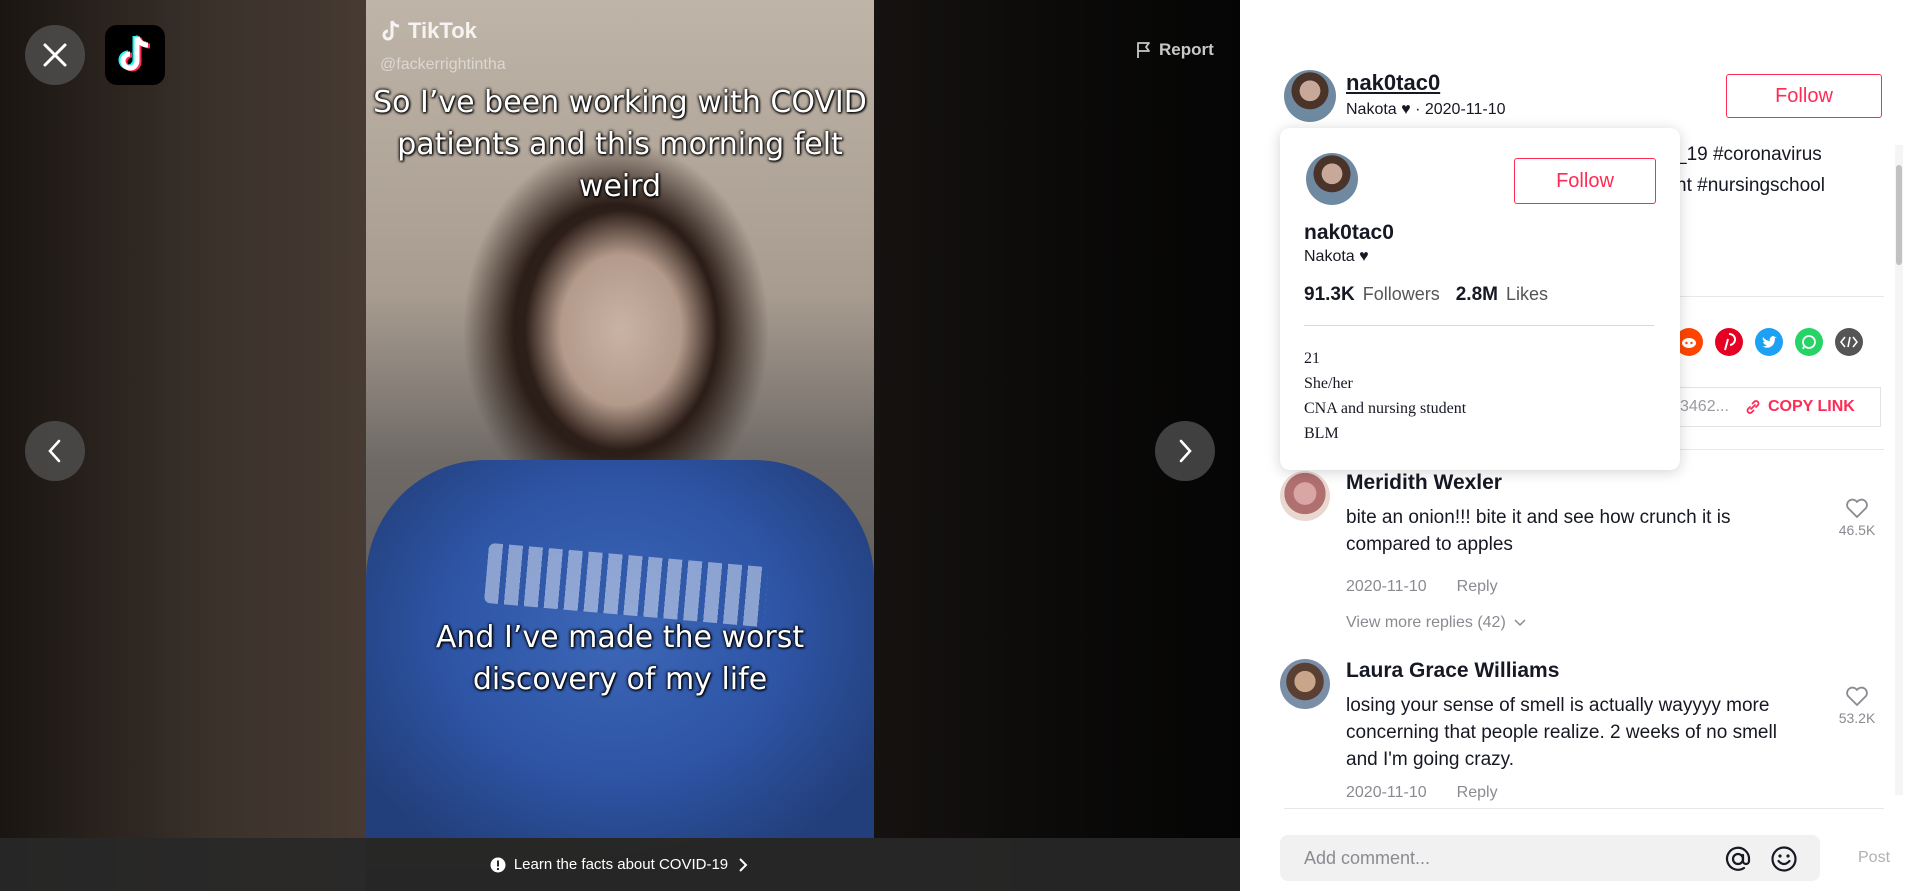  I want to click on whatsapp-icon, so click(1809, 342).